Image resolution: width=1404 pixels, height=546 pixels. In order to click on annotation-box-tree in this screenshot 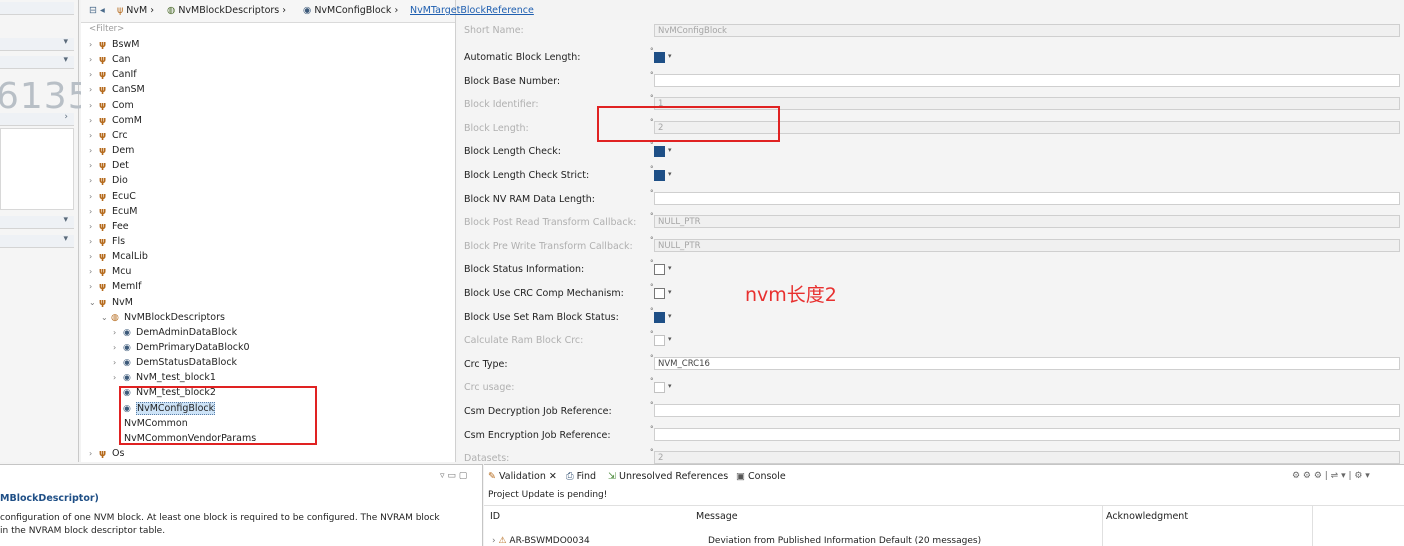, I will do `click(218, 415)`.